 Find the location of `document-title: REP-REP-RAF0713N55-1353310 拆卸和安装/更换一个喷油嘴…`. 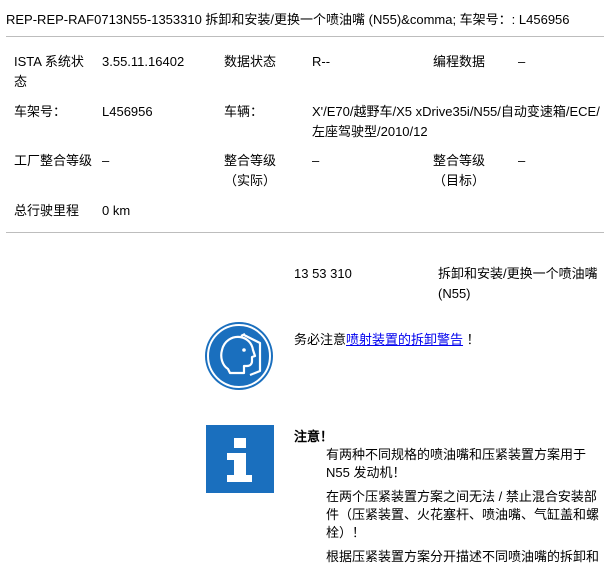

document-title: REP-REP-RAF0713N55-1353310 拆卸和安装/更换一个喷油嘴… is located at coordinates (288, 19).